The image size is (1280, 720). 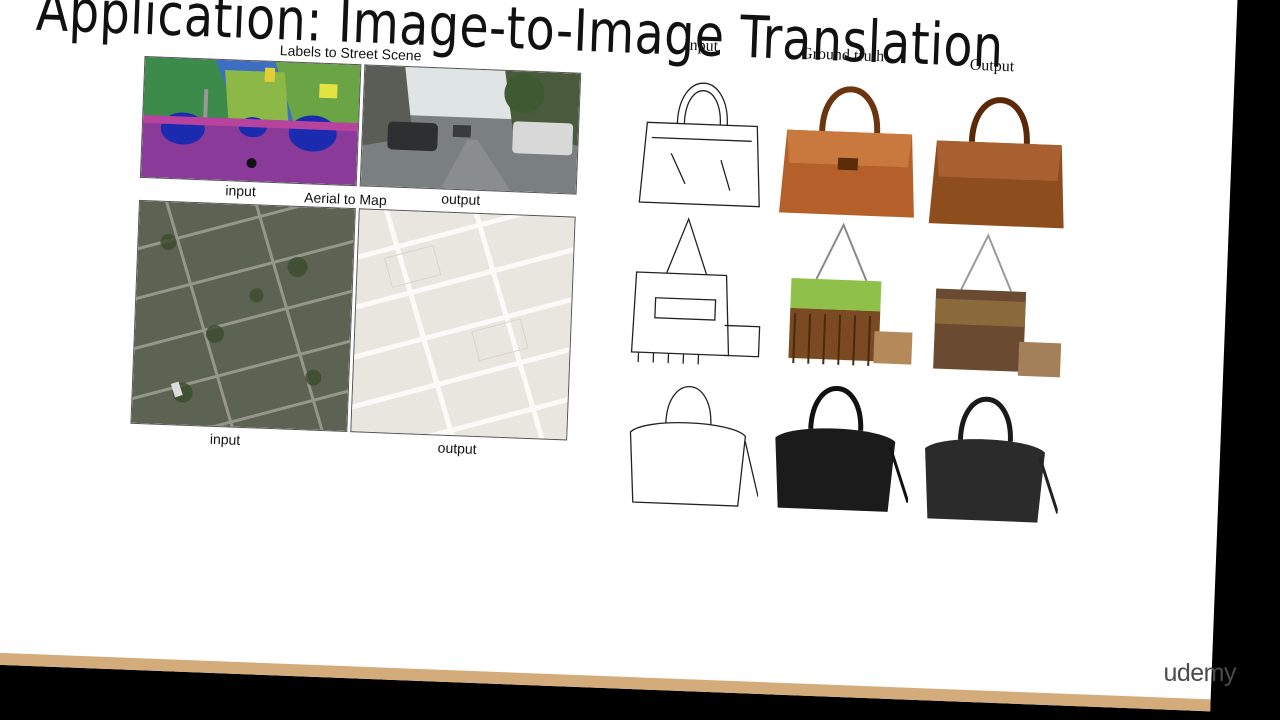 I want to click on handbag-ground-truth-header: Ground truth, so click(x=842, y=55).